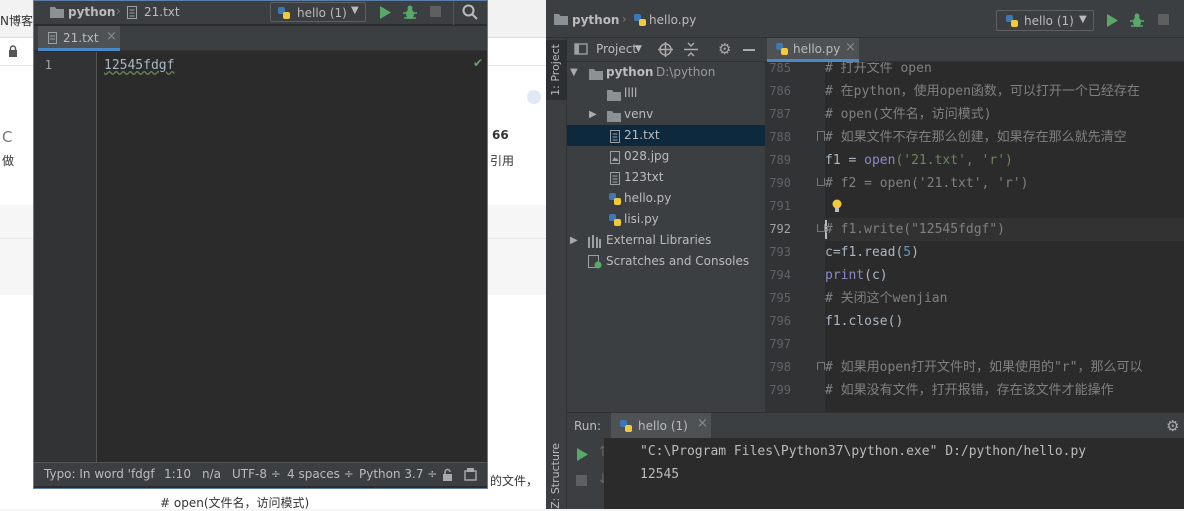  Describe the element at coordinates (954, 160) in the screenshot. I see `code-token-string: ('21.txt', 'r')` at that location.